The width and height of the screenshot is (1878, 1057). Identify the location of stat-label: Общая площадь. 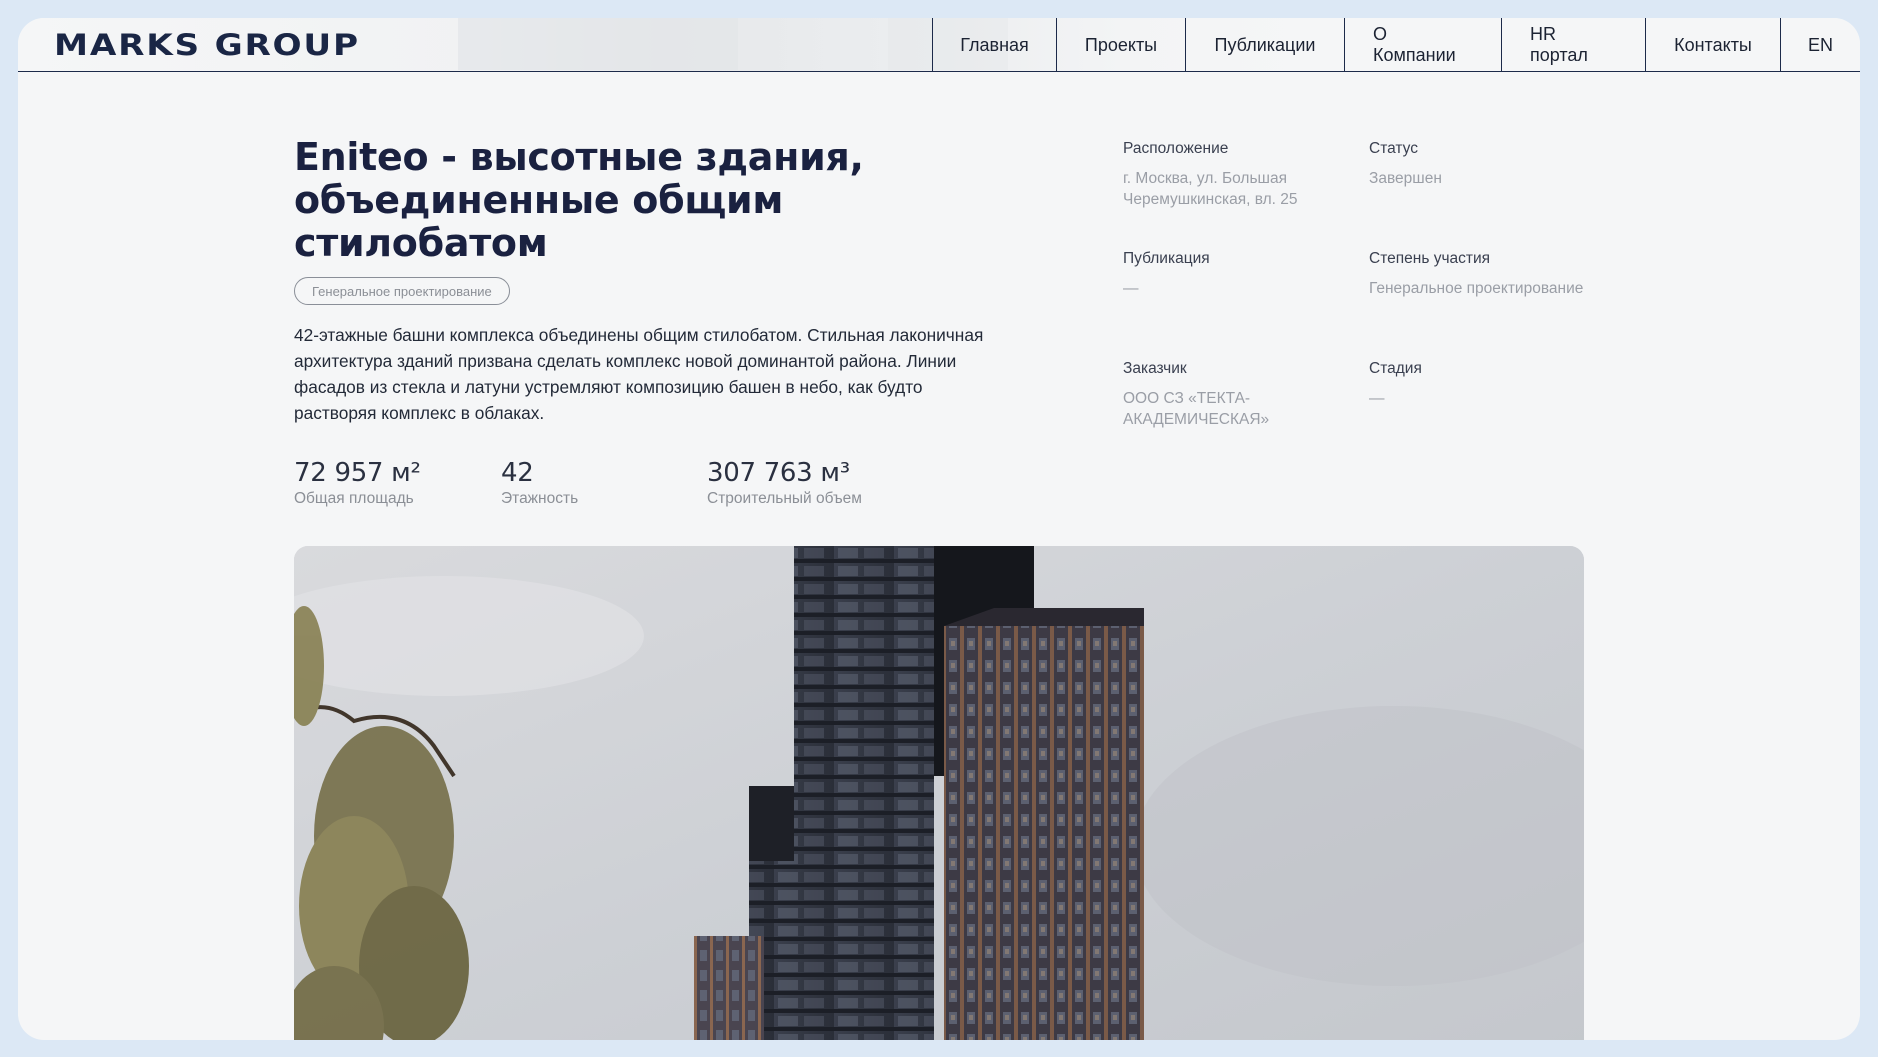
(354, 498).